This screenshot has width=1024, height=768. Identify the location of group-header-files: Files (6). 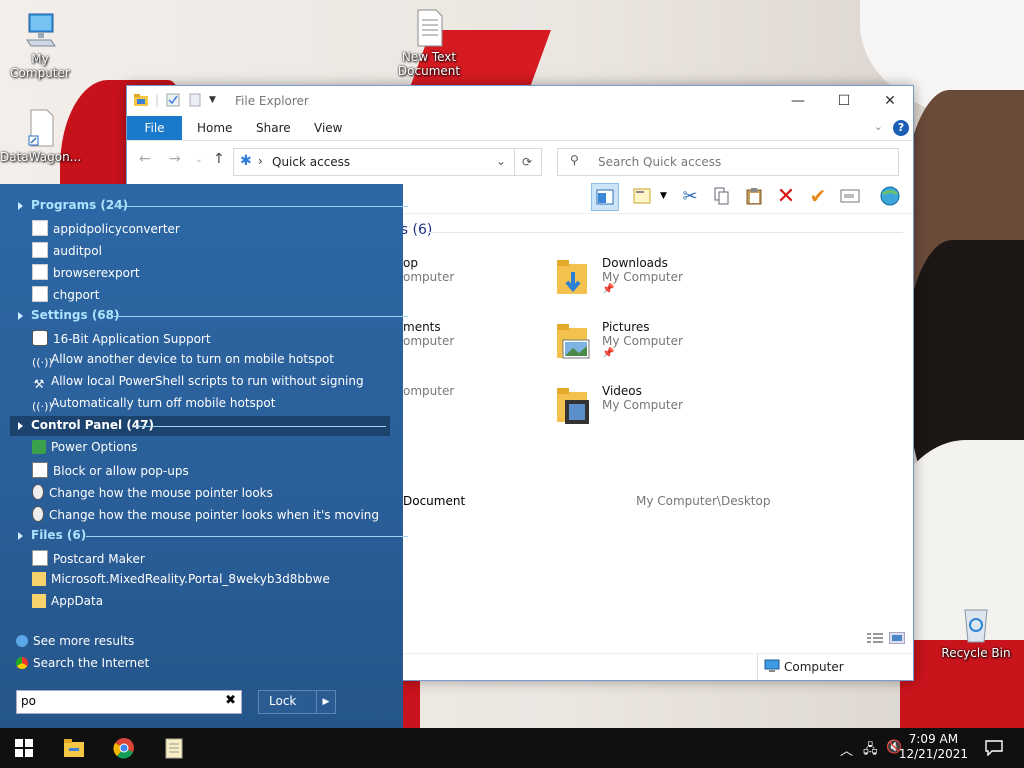
(213, 535).